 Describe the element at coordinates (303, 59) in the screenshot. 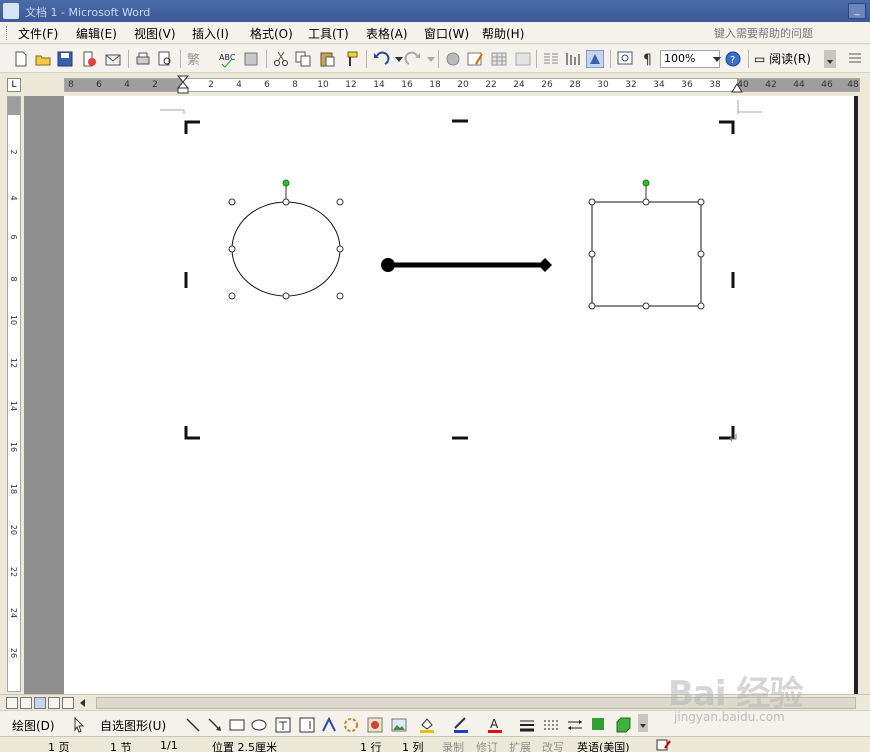

I see `copy-icon` at that location.